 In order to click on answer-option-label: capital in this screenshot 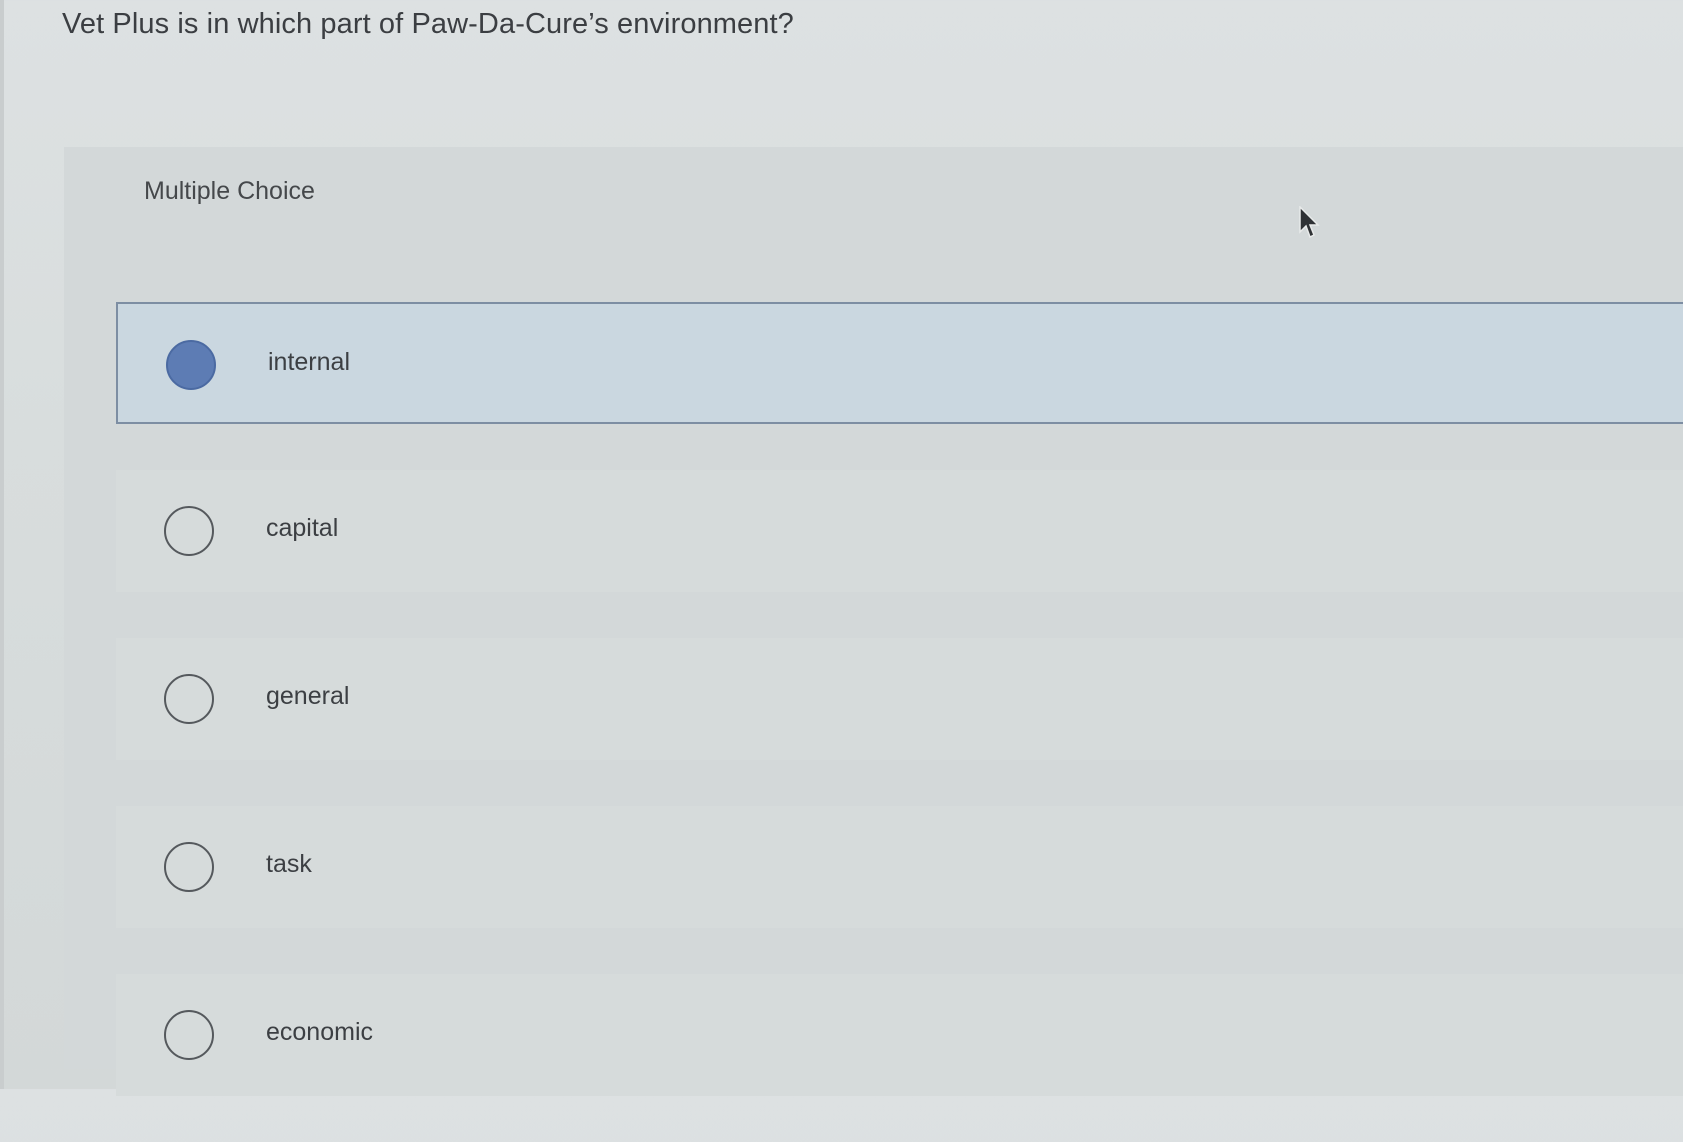, I will do `click(302, 528)`.